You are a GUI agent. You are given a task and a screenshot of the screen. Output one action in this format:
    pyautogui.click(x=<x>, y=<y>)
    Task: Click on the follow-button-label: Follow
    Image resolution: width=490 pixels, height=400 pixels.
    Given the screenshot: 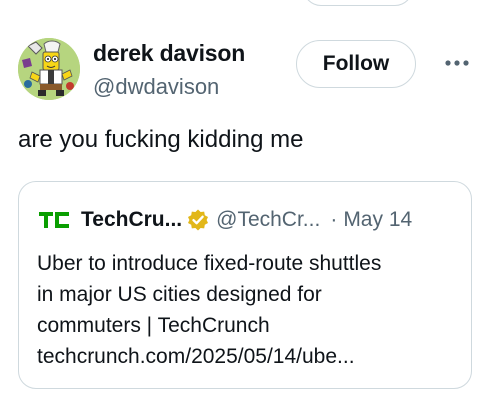 What is the action you would take?
    pyautogui.click(x=356, y=63)
    